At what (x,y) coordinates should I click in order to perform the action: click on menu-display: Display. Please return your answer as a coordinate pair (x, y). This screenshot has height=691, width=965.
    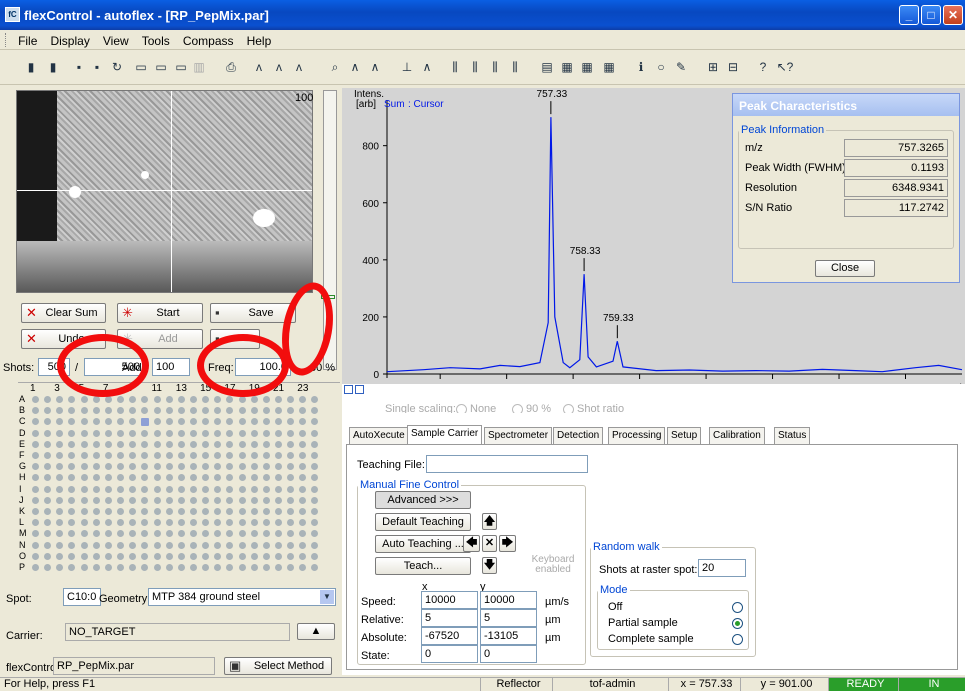
    Looking at the image, I should click on (69, 39).